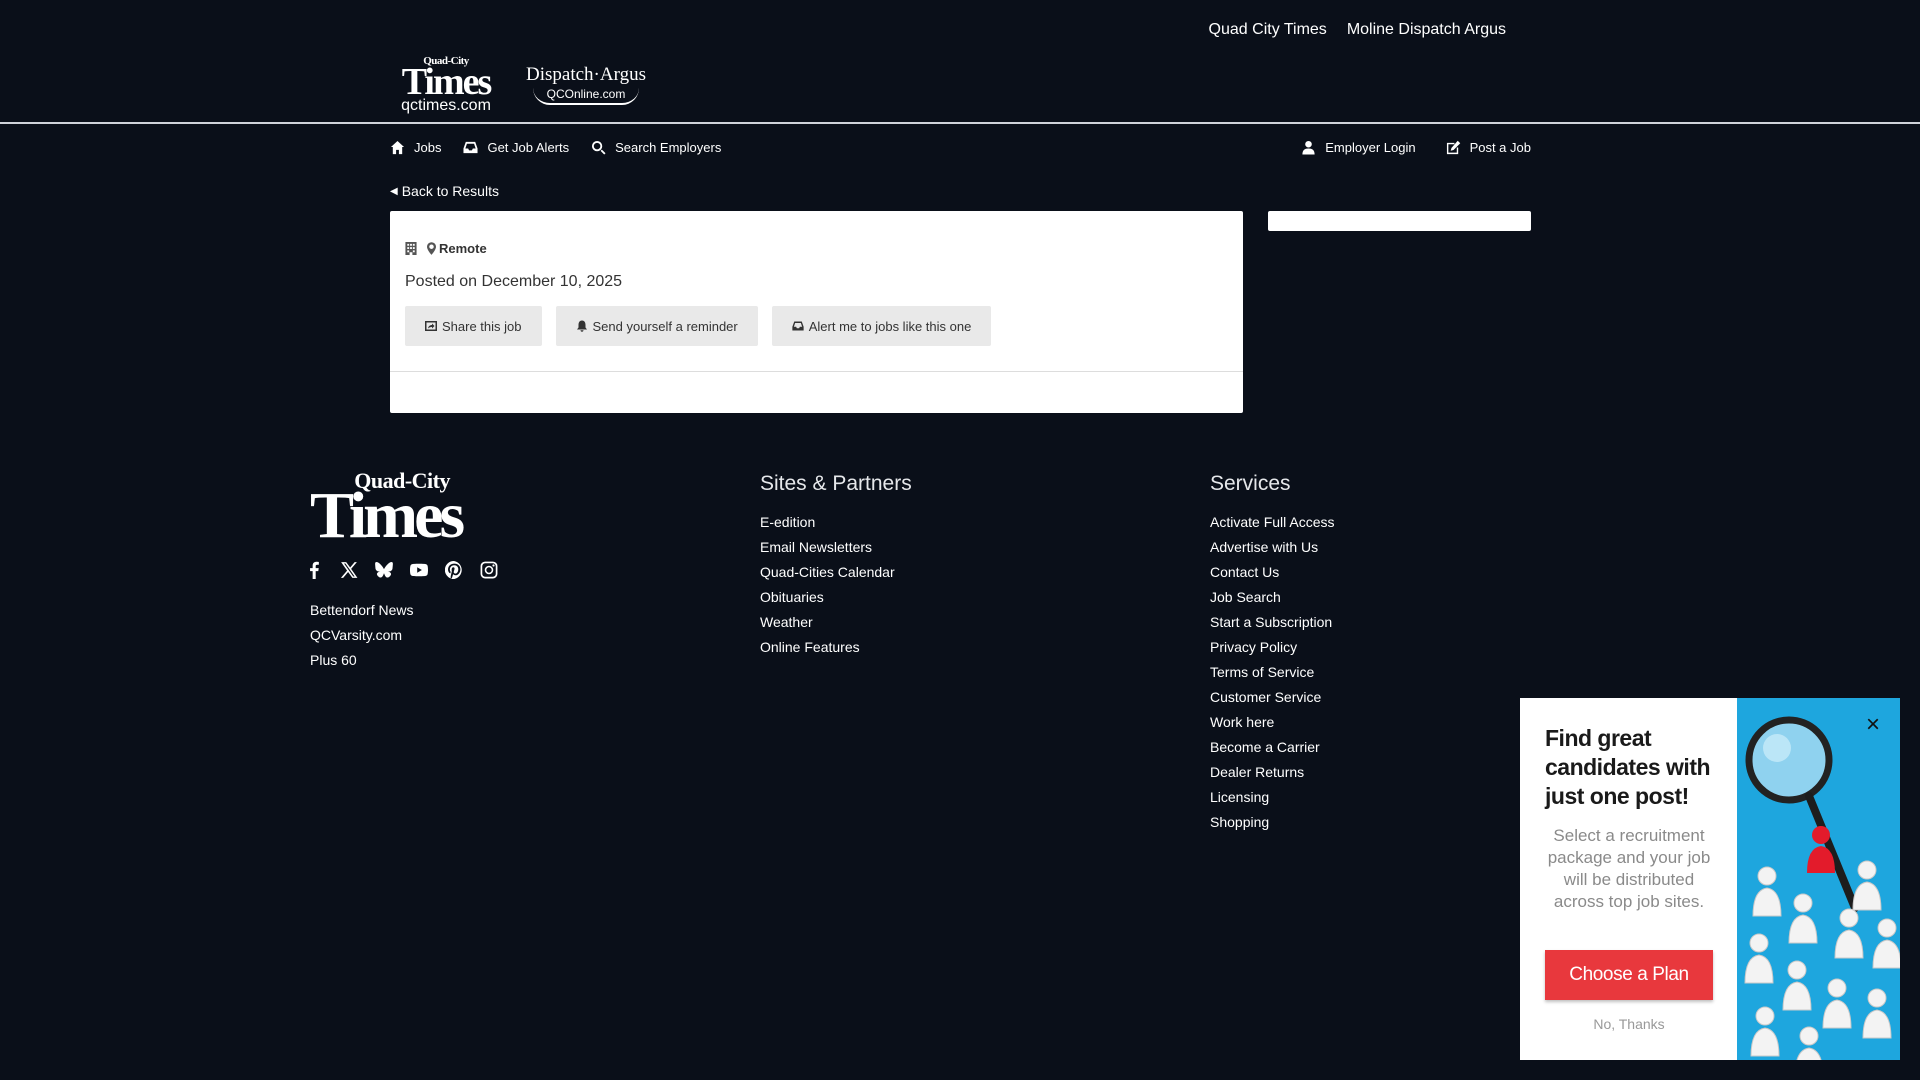  What do you see at coordinates (1268, 30) in the screenshot?
I see `link-quad-city-times: Quad City Times` at bounding box center [1268, 30].